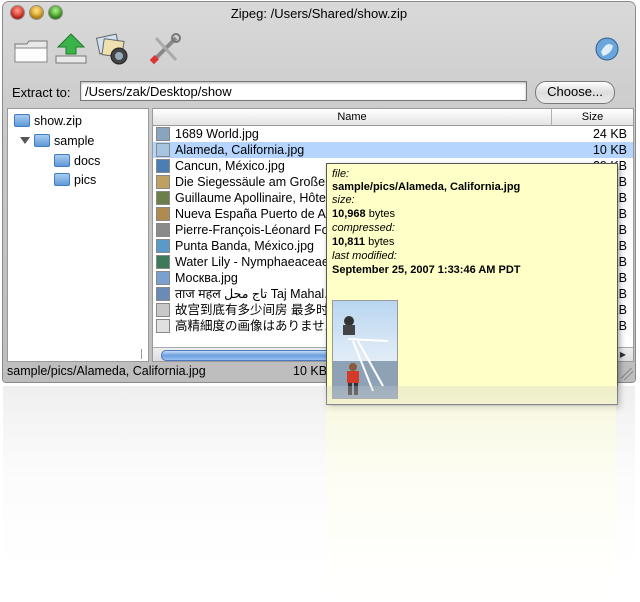 The height and width of the screenshot is (602, 640). I want to click on toolbar, so click(319, 51).